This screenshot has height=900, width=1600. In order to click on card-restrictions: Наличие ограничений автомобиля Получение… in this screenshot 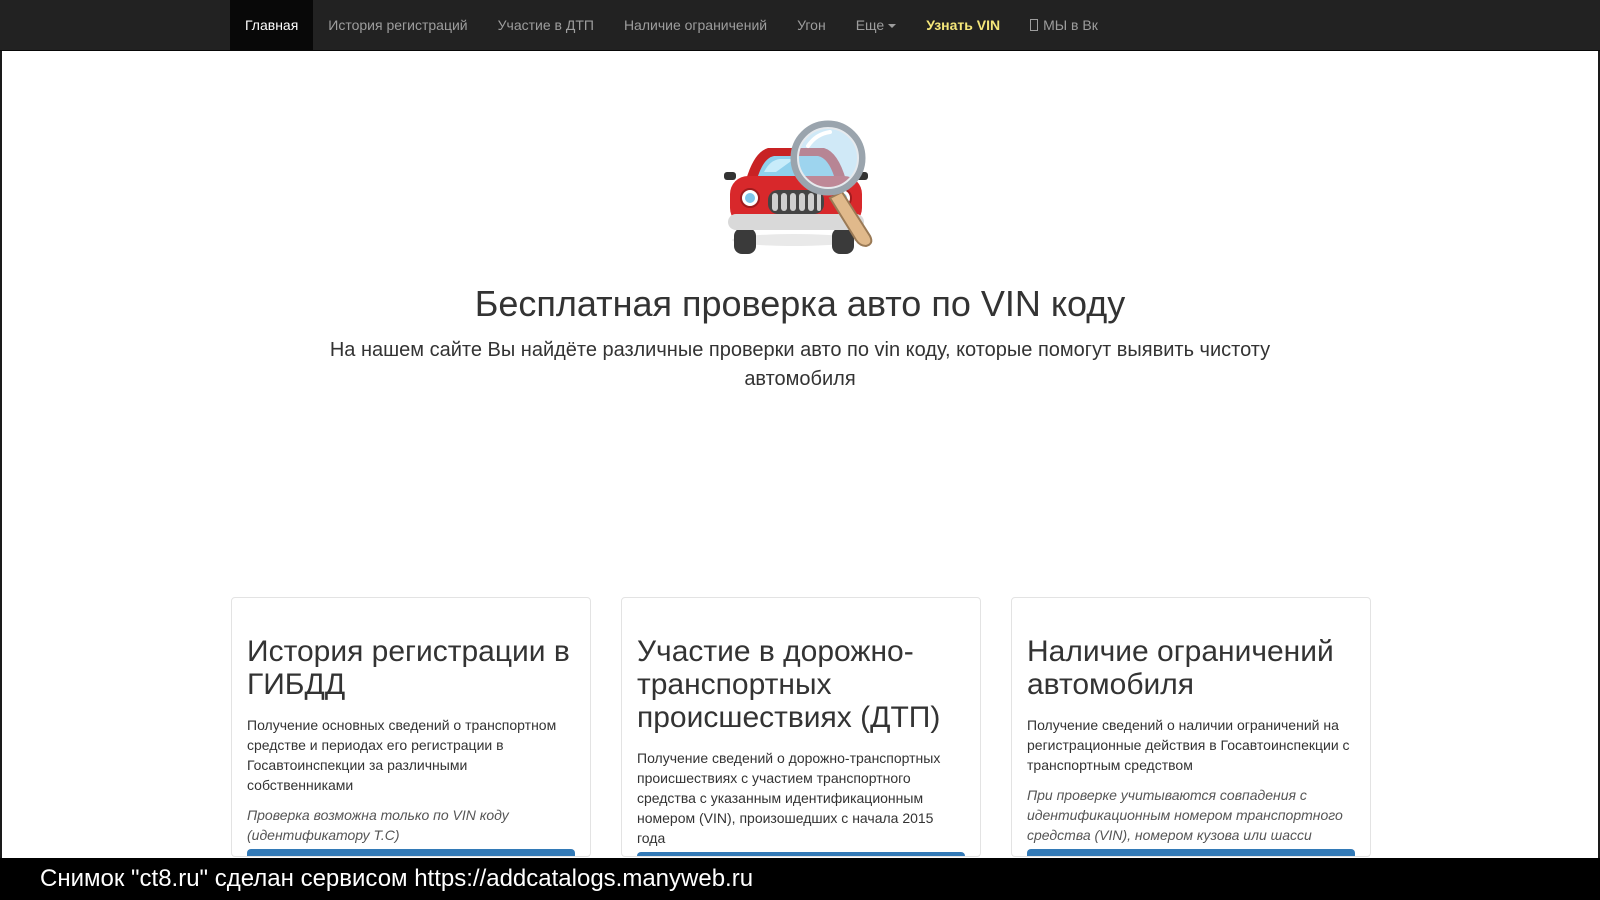, I will do `click(1191, 727)`.